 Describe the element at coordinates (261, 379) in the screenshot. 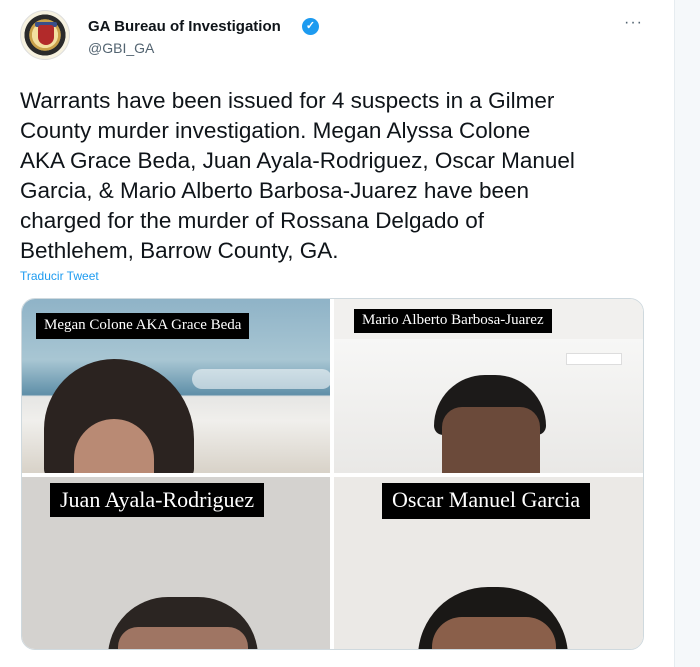

I see `photo-wave` at that location.